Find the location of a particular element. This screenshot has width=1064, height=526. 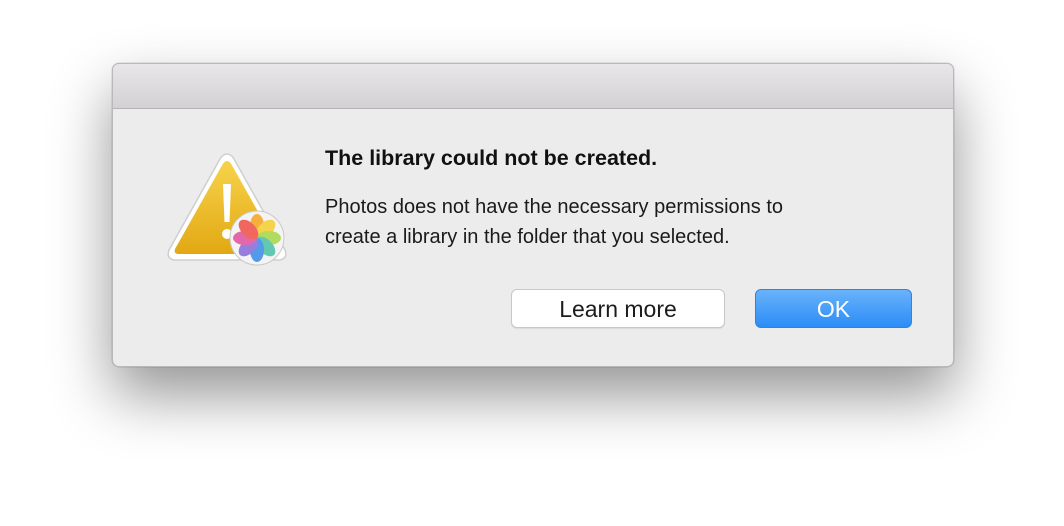

dialog-title: The library could not be created. is located at coordinates (491, 158).